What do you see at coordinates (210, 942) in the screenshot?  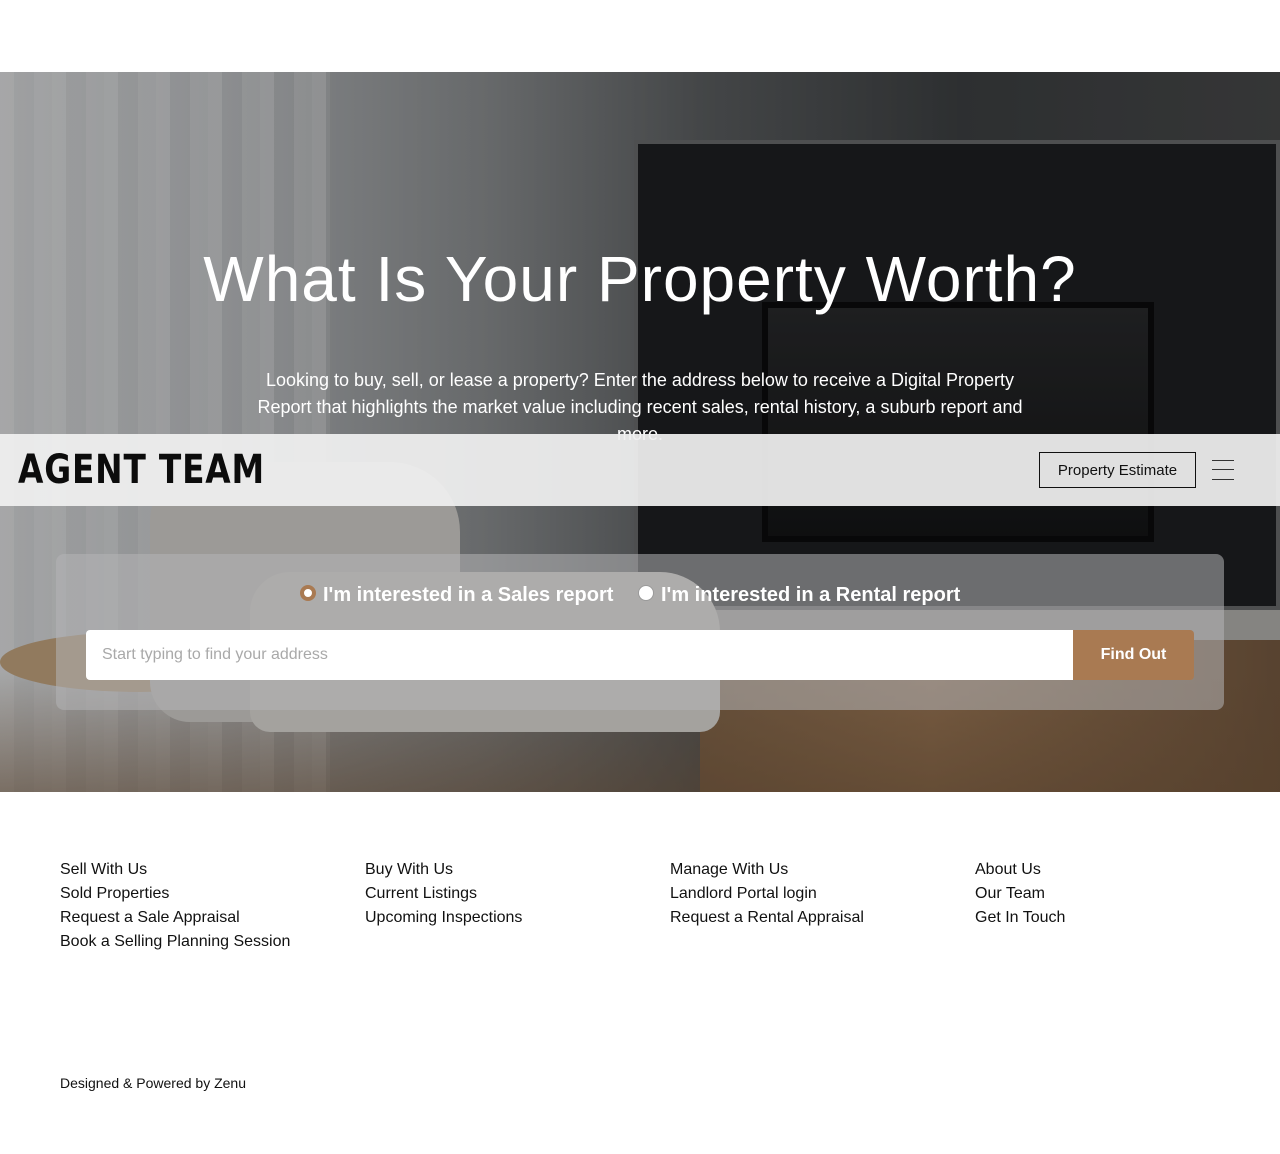 I see `footer-link: Book a Selling Planning Session` at bounding box center [210, 942].